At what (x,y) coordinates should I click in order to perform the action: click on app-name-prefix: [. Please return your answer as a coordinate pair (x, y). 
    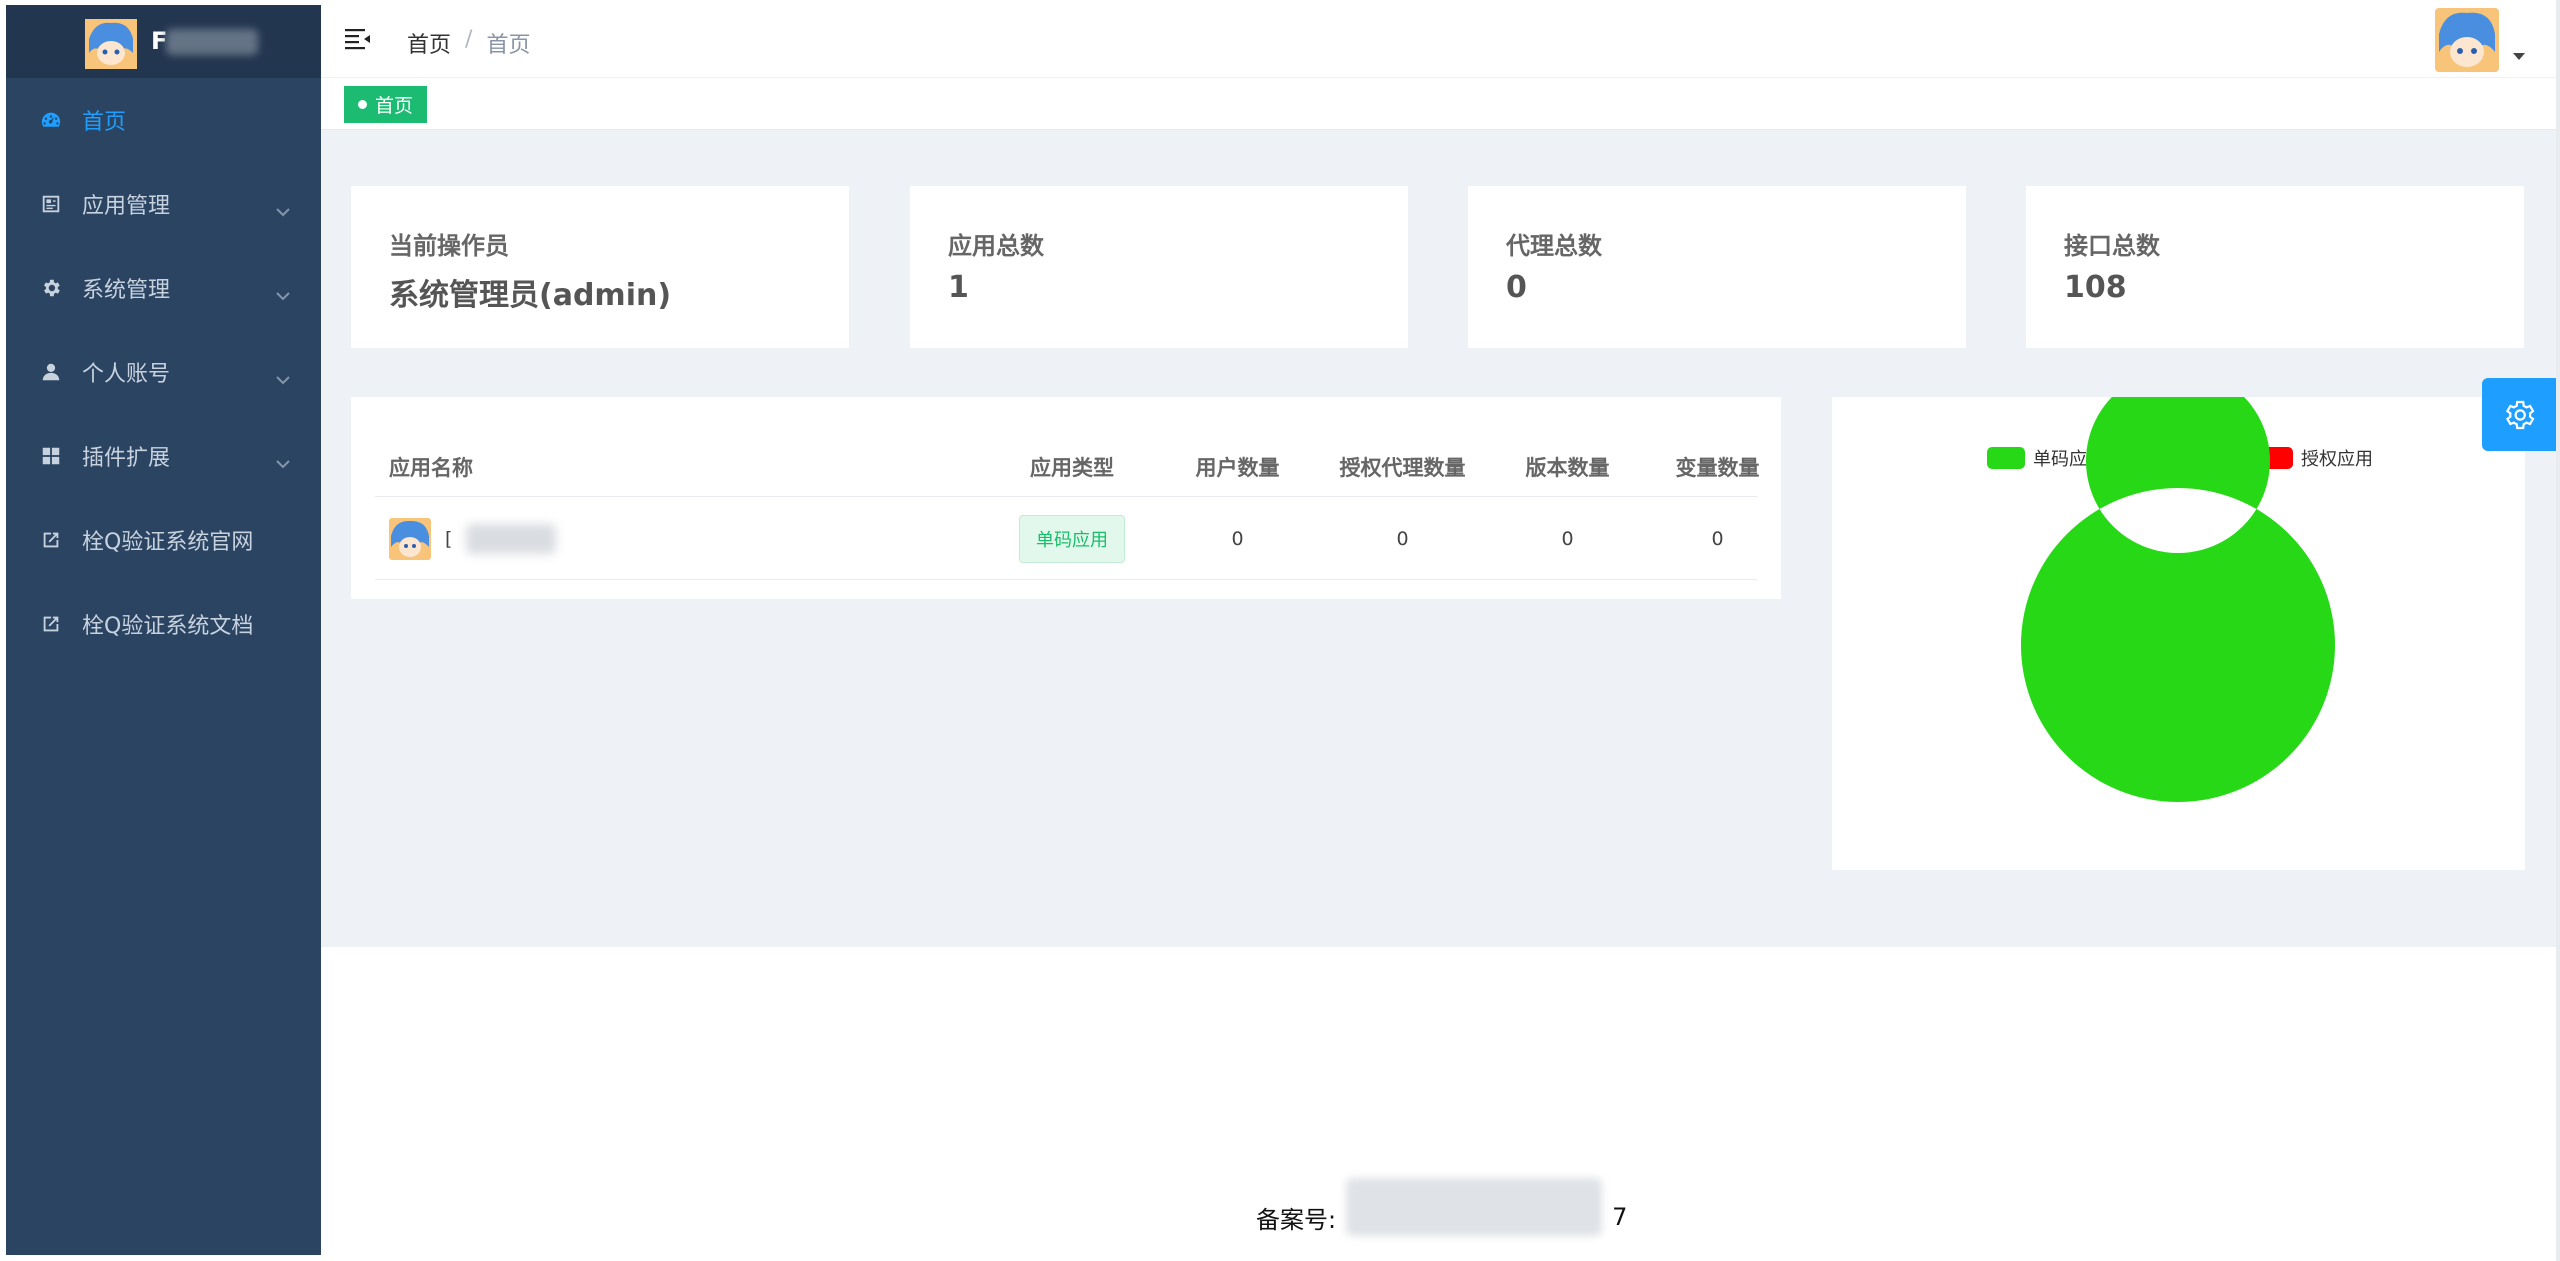
    Looking at the image, I should click on (449, 538).